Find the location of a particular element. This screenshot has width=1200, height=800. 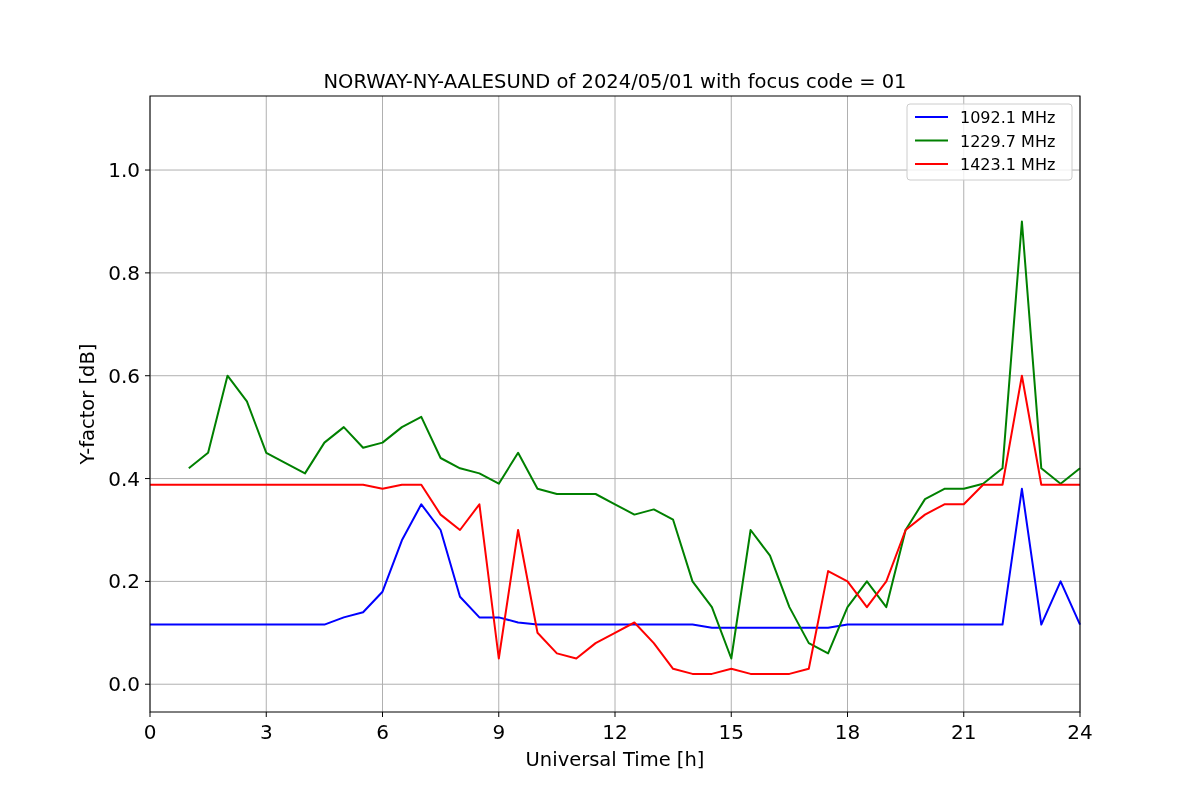

x-axis-label: Universal Time [h] is located at coordinates (615, 759).